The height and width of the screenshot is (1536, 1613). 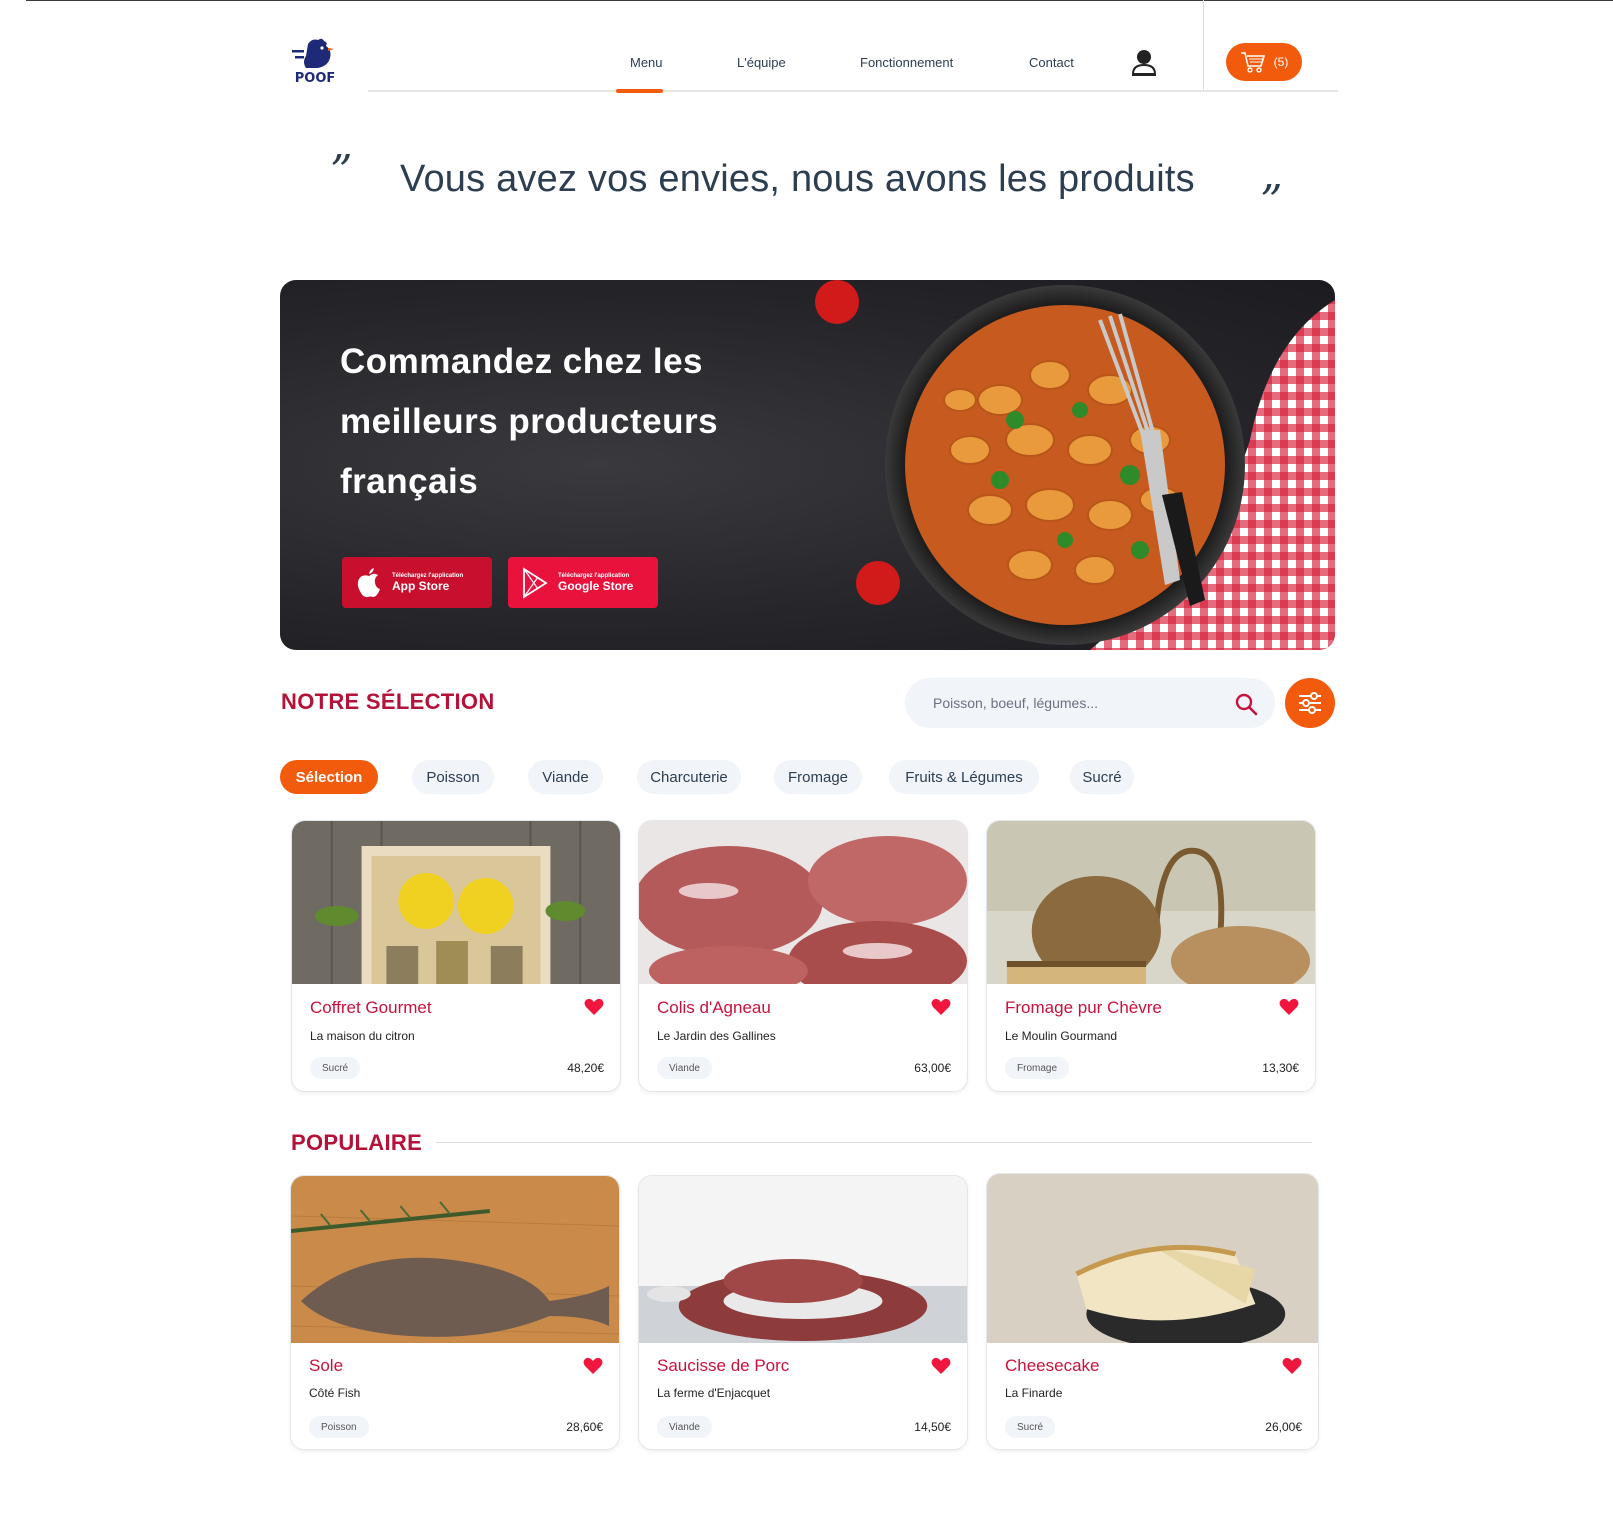 I want to click on chip-fruits-legumes: Fruits & Légumes, so click(x=964, y=777).